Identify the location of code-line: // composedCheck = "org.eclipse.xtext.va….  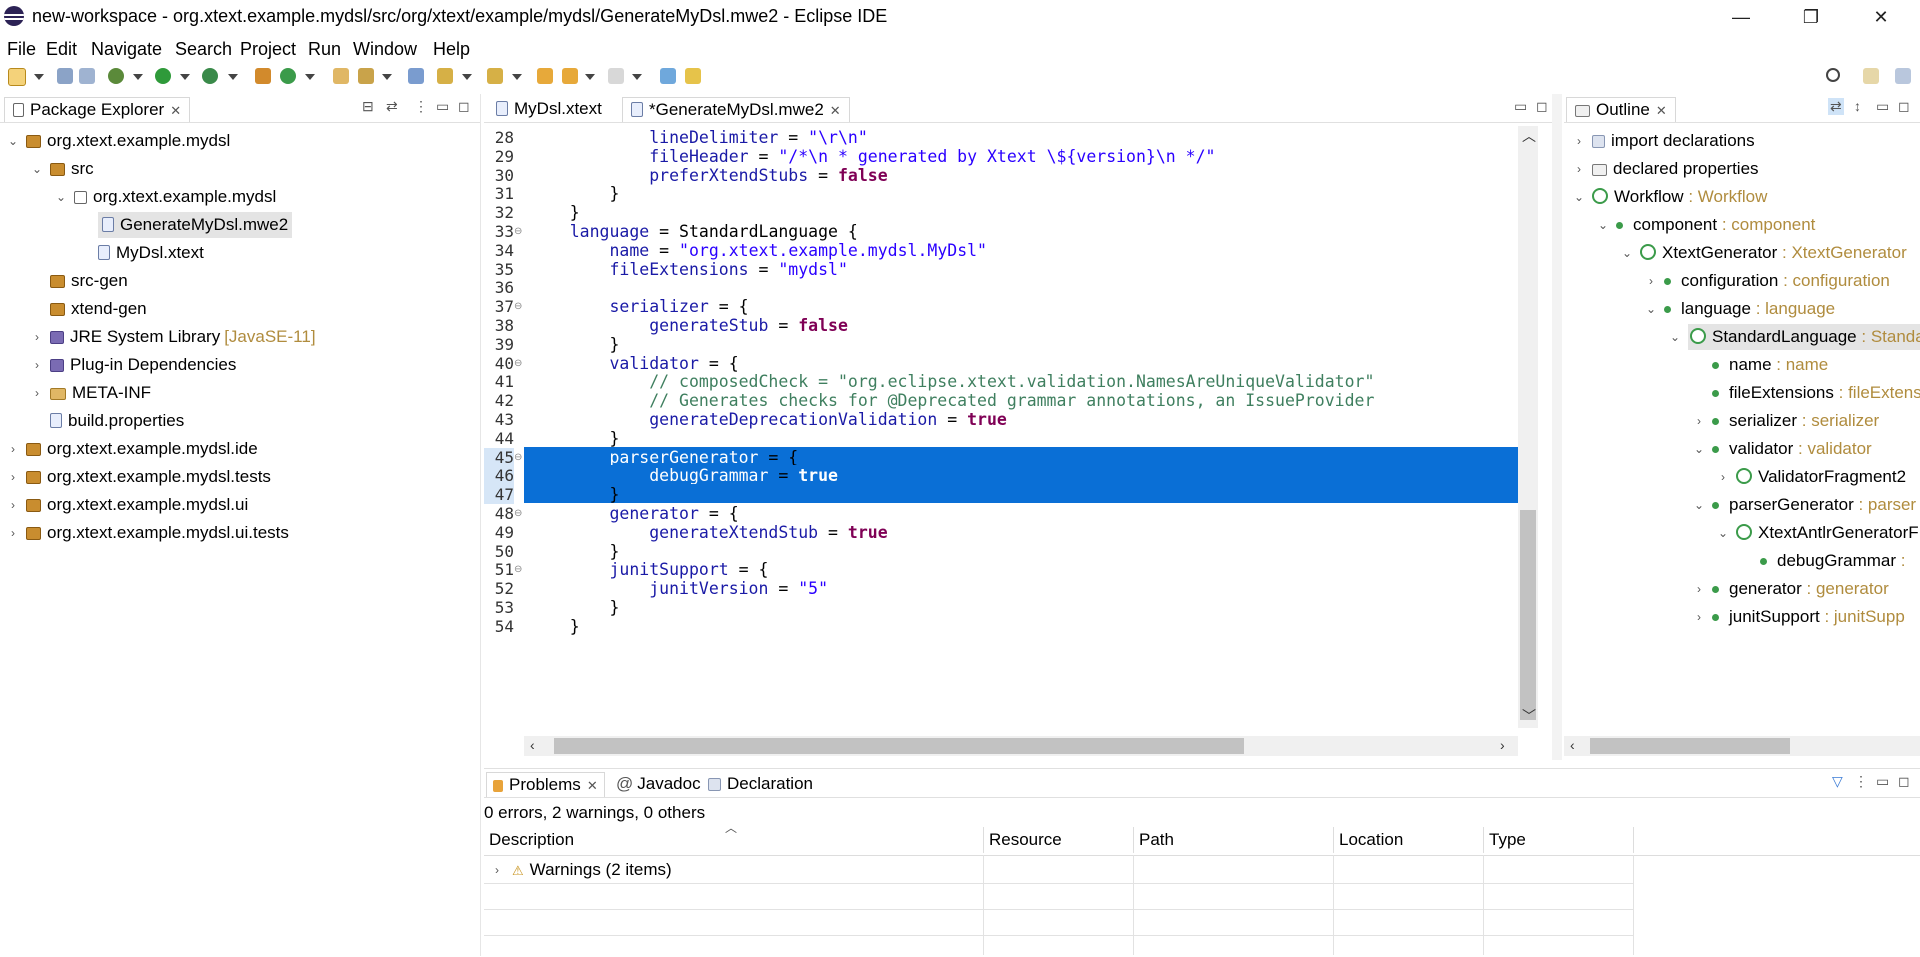
(952, 381).